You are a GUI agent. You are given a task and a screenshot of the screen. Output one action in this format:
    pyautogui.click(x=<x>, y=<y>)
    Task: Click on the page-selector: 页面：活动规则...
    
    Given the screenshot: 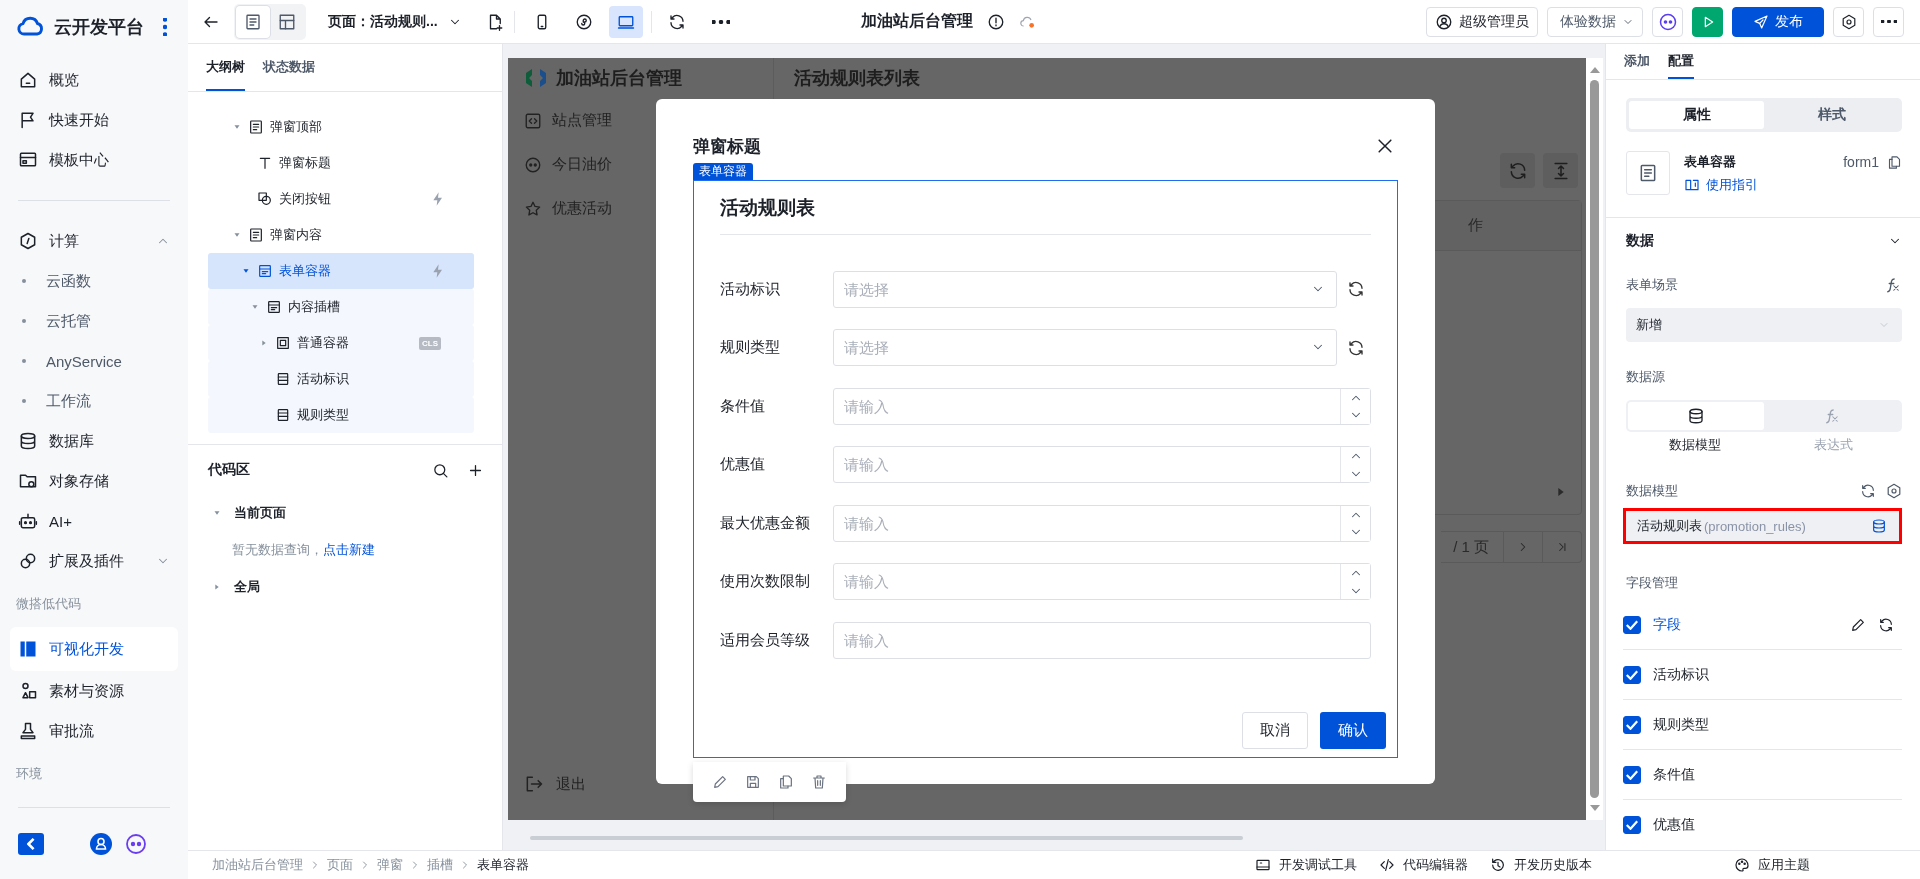 What is the action you would take?
    pyautogui.click(x=395, y=21)
    